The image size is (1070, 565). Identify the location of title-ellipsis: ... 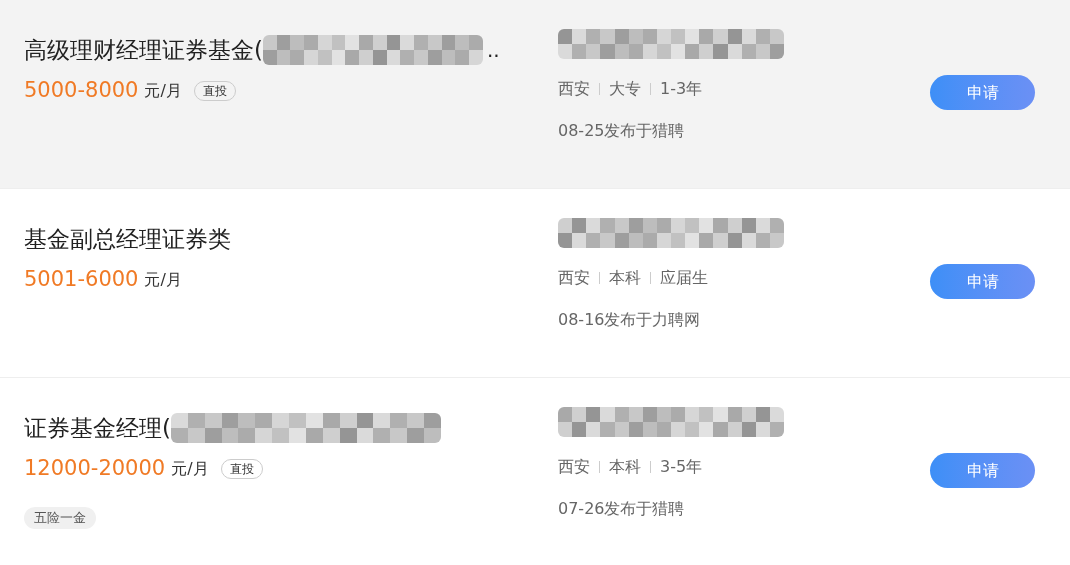
(493, 50).